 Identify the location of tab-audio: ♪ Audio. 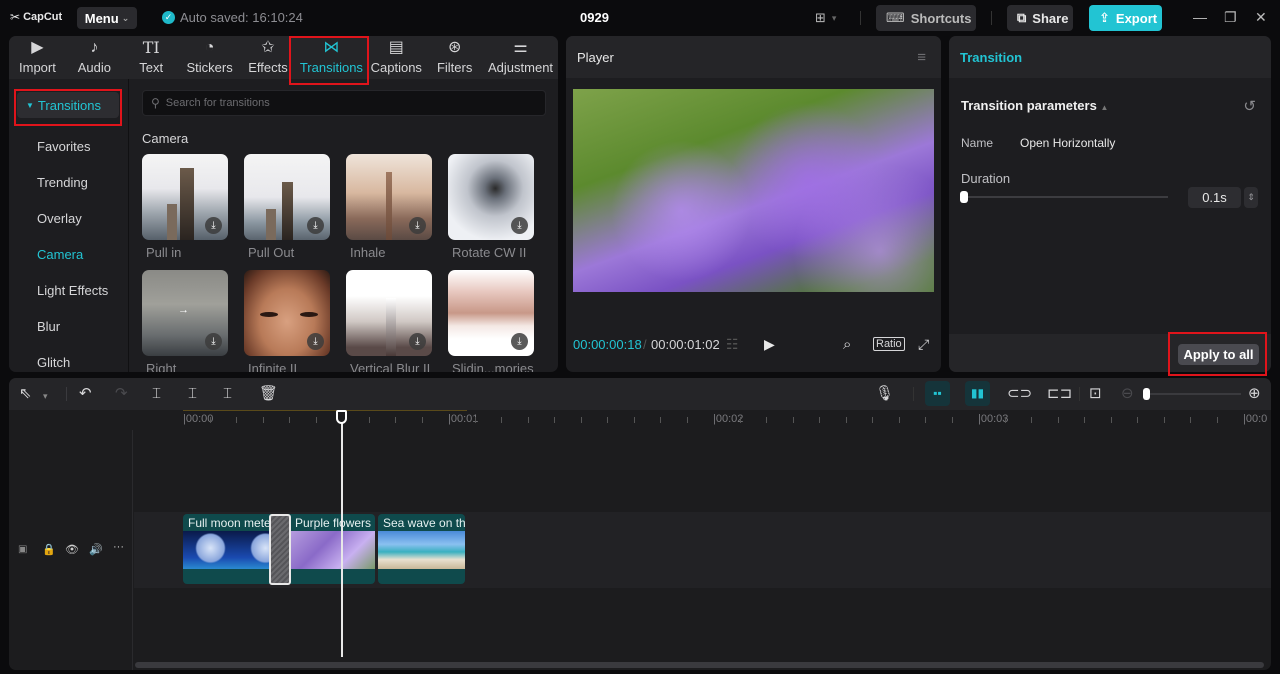
(94, 57).